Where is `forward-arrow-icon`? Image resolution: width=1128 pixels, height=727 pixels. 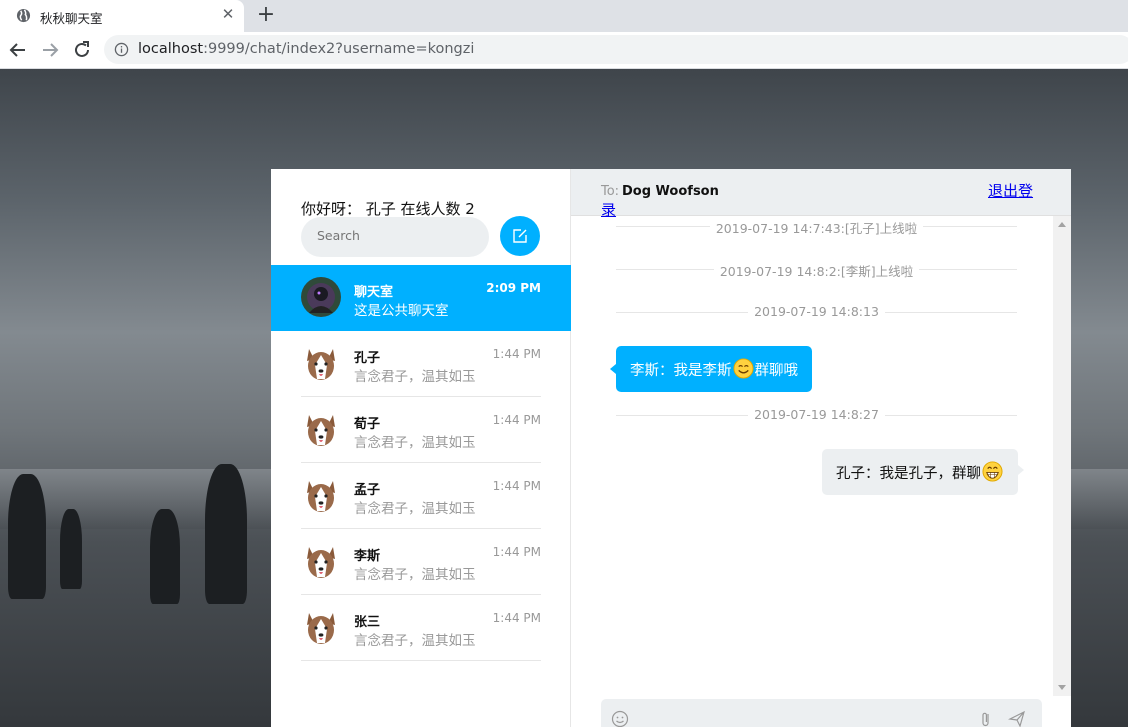
forward-arrow-icon is located at coordinates (50, 50).